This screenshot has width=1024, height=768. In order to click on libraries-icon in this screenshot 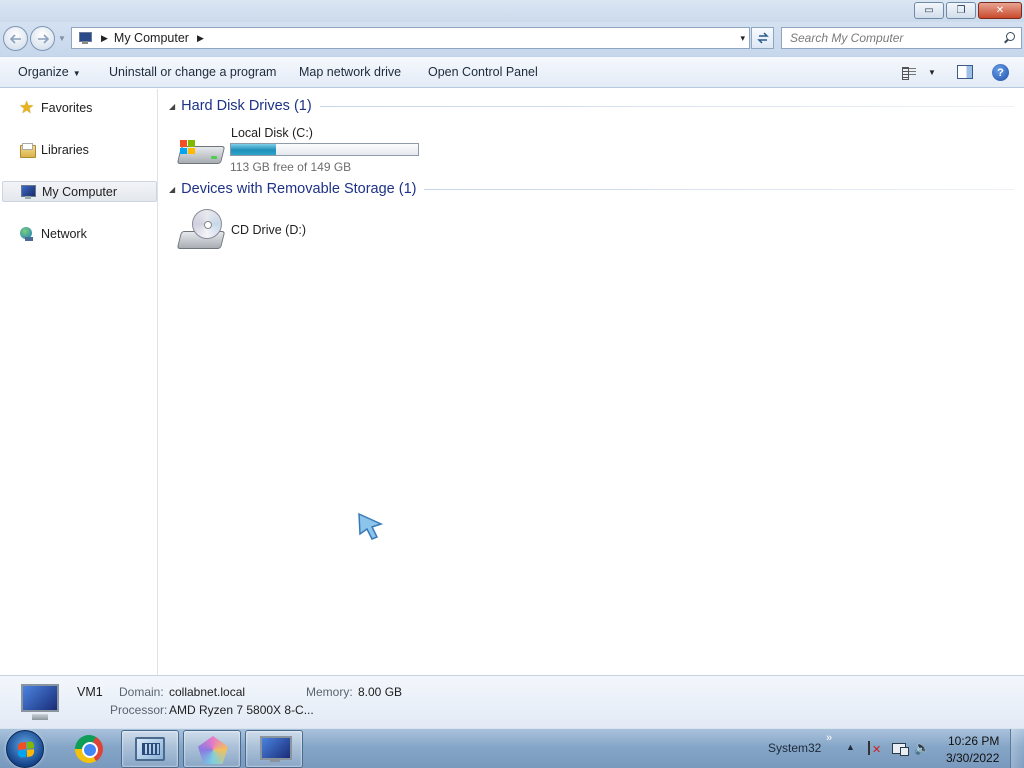, I will do `click(27, 150)`.